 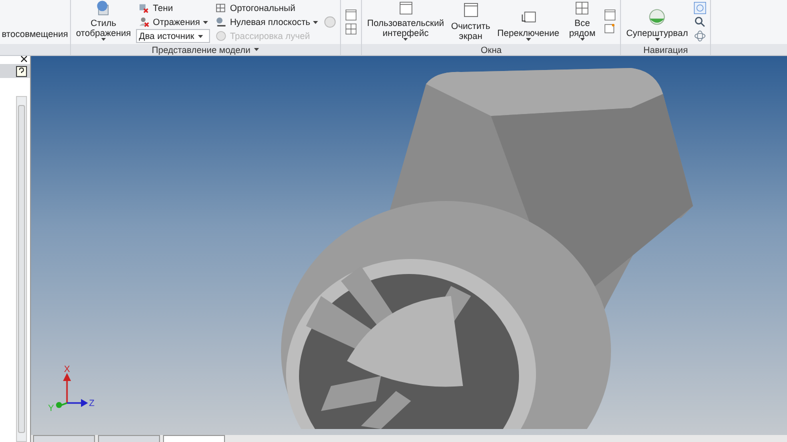 I want to click on axis-label: Y, so click(x=51, y=408).